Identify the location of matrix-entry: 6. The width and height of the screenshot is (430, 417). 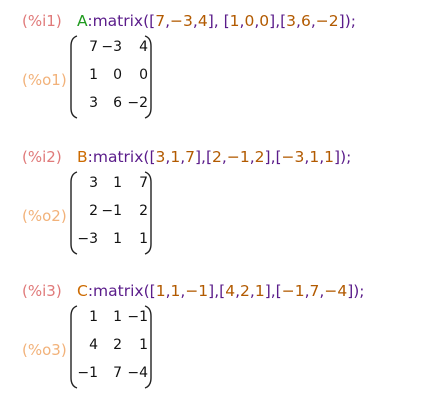
(117, 103).